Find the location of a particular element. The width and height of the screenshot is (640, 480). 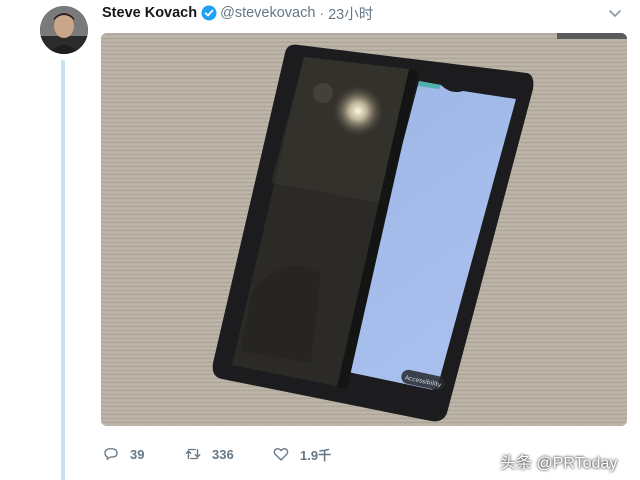

user-handle: @stevekovach is located at coordinates (267, 13).